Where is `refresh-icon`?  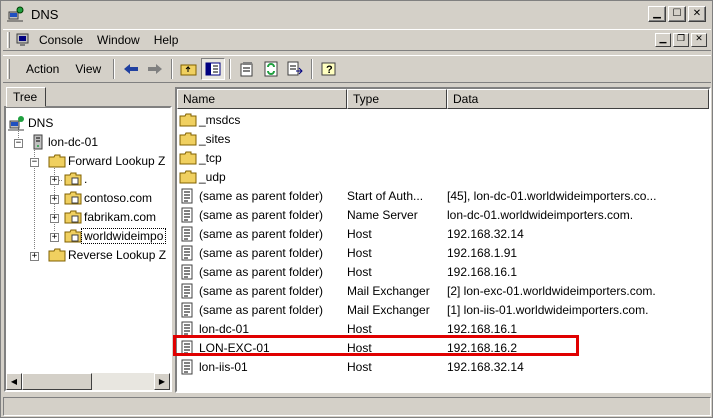
refresh-icon is located at coordinates (271, 69).